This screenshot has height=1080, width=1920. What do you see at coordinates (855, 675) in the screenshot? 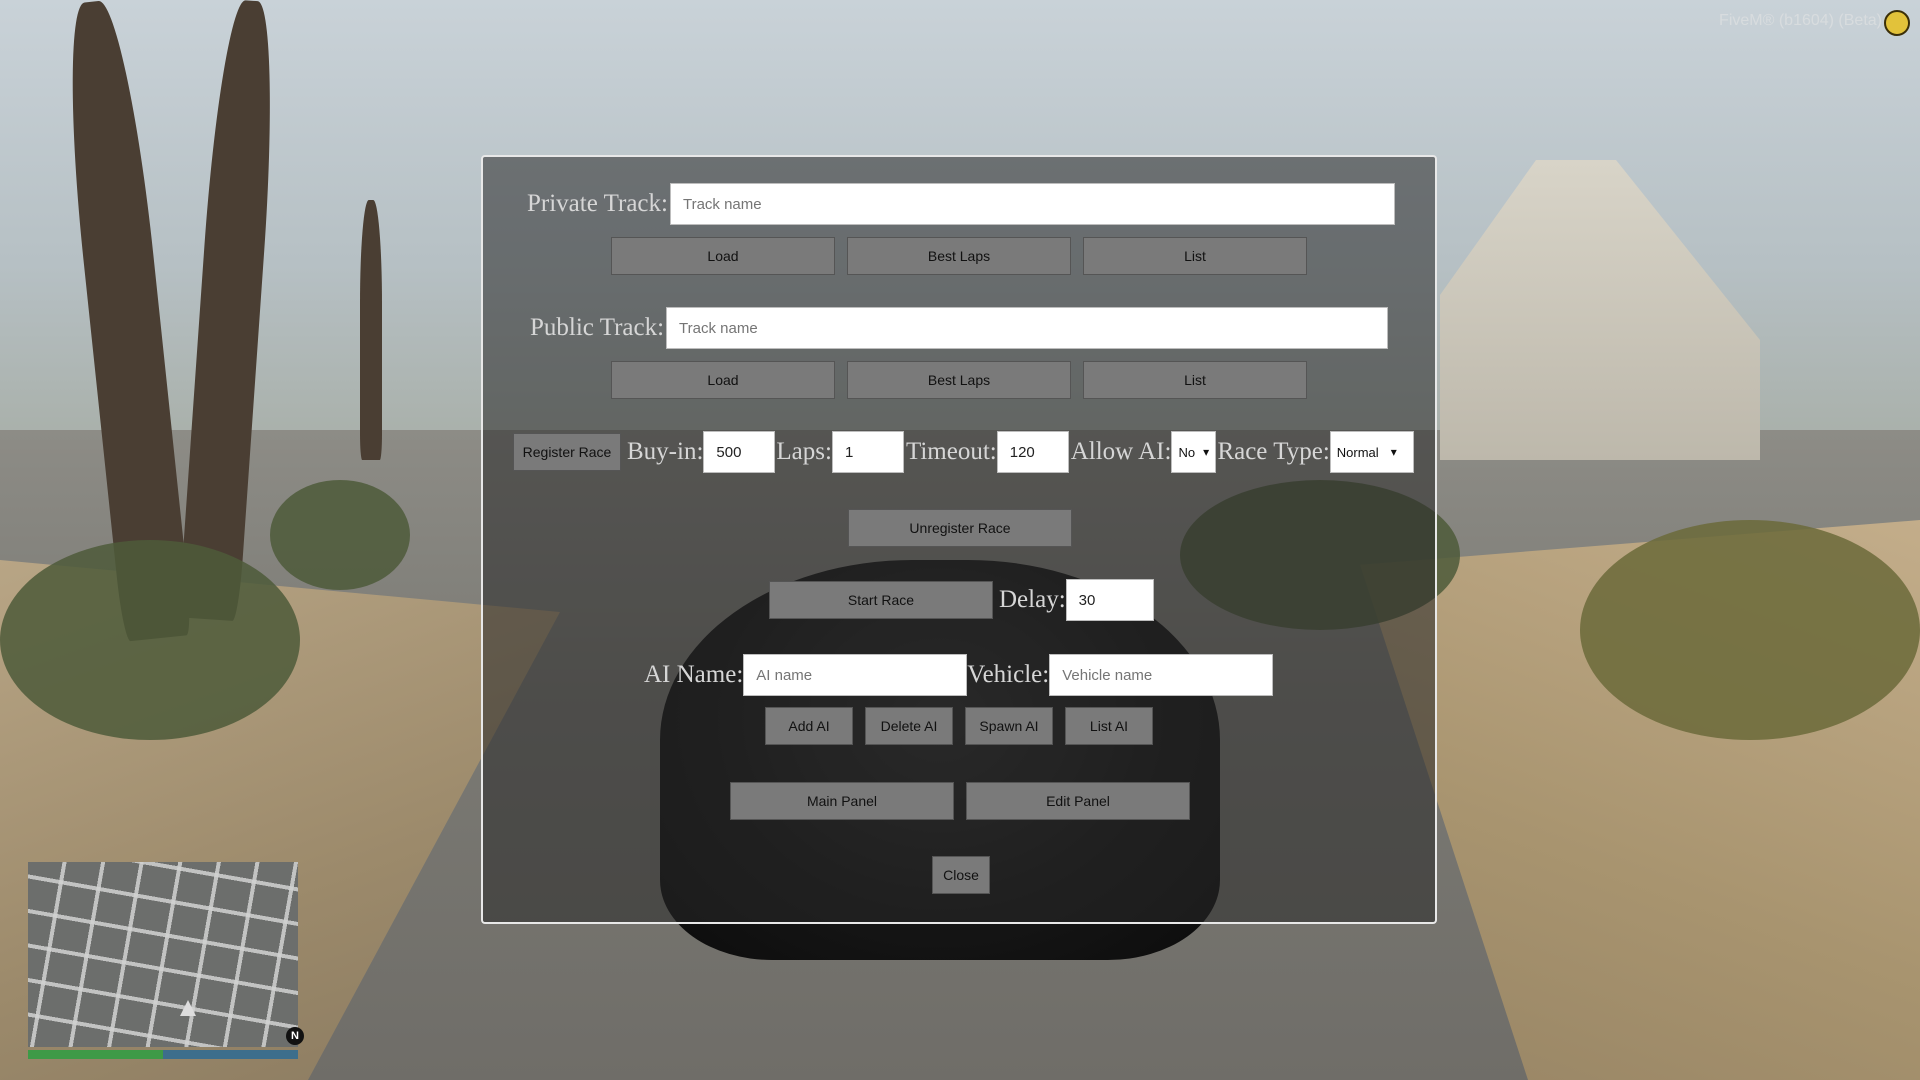
I see `ai-name-input` at bounding box center [855, 675].